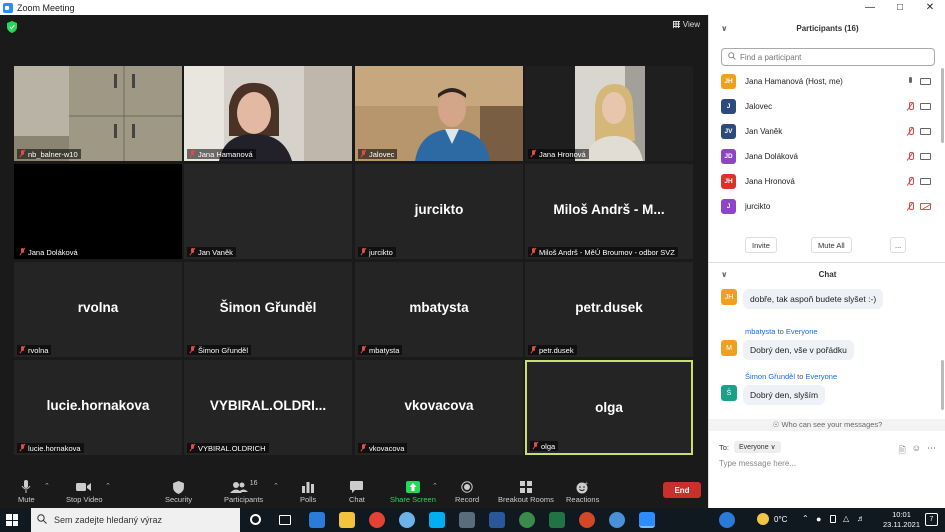 The height and width of the screenshot is (532, 945). Describe the element at coordinates (828, 81) in the screenshot. I see `participant-row: JH Jana Hamanová (Host, me)` at that location.